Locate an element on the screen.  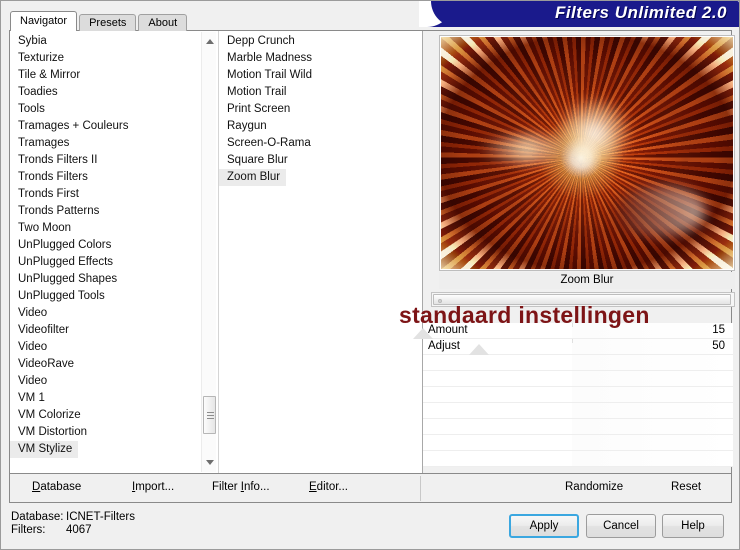
list-item: Two Moon is located at coordinates (113, 228).